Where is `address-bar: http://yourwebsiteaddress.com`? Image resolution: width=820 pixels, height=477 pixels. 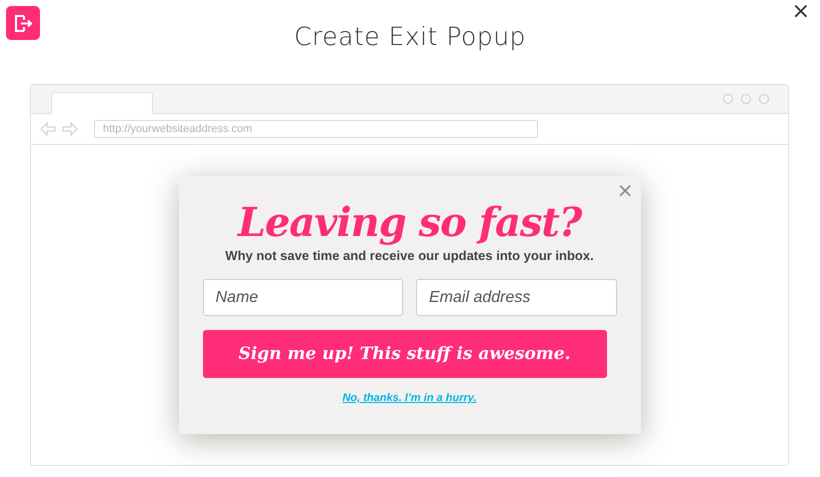
address-bar: http://yourwebsiteaddress.com is located at coordinates (316, 129).